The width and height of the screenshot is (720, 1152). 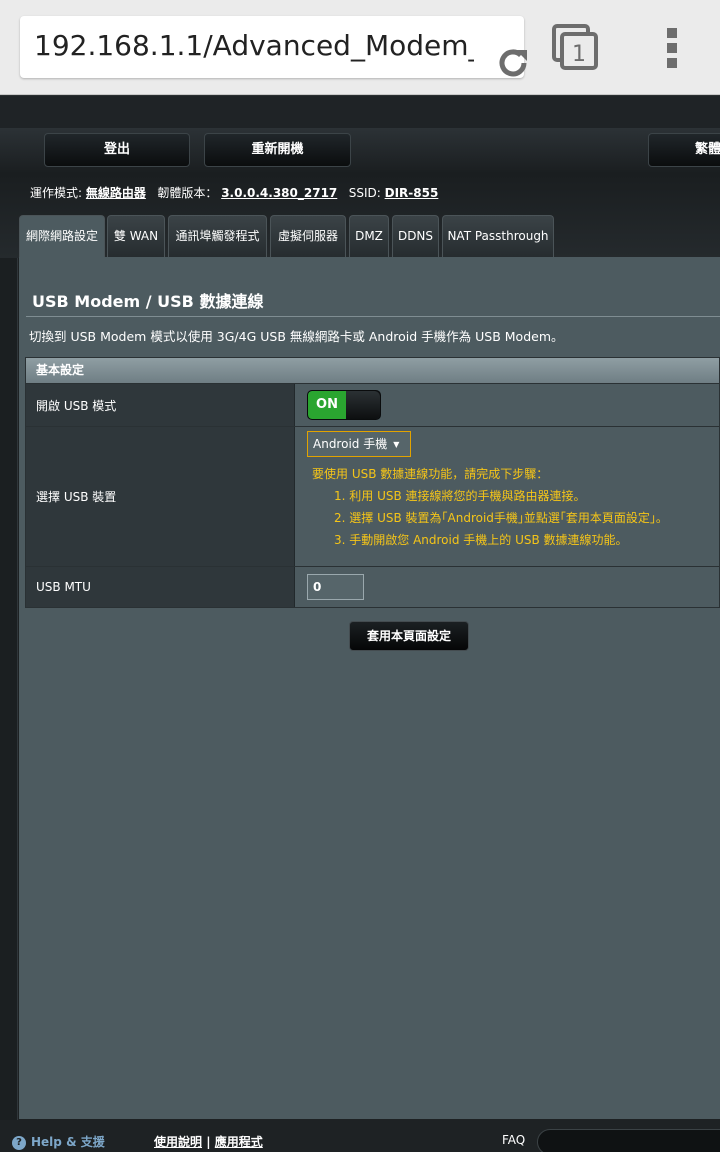 I want to click on help-icon: ?, so click(x=19, y=1143).